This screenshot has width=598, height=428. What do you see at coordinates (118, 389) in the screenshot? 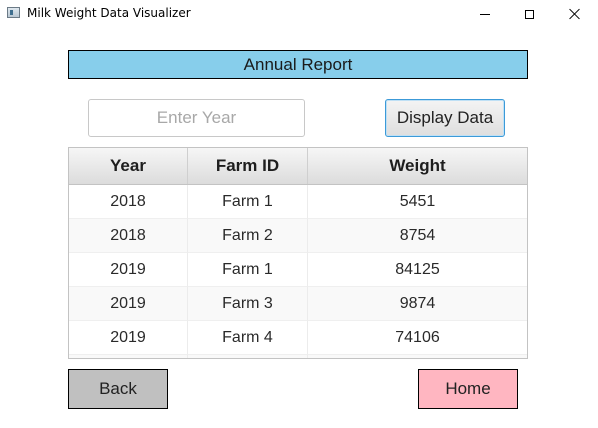
I see `back-button: Back` at bounding box center [118, 389].